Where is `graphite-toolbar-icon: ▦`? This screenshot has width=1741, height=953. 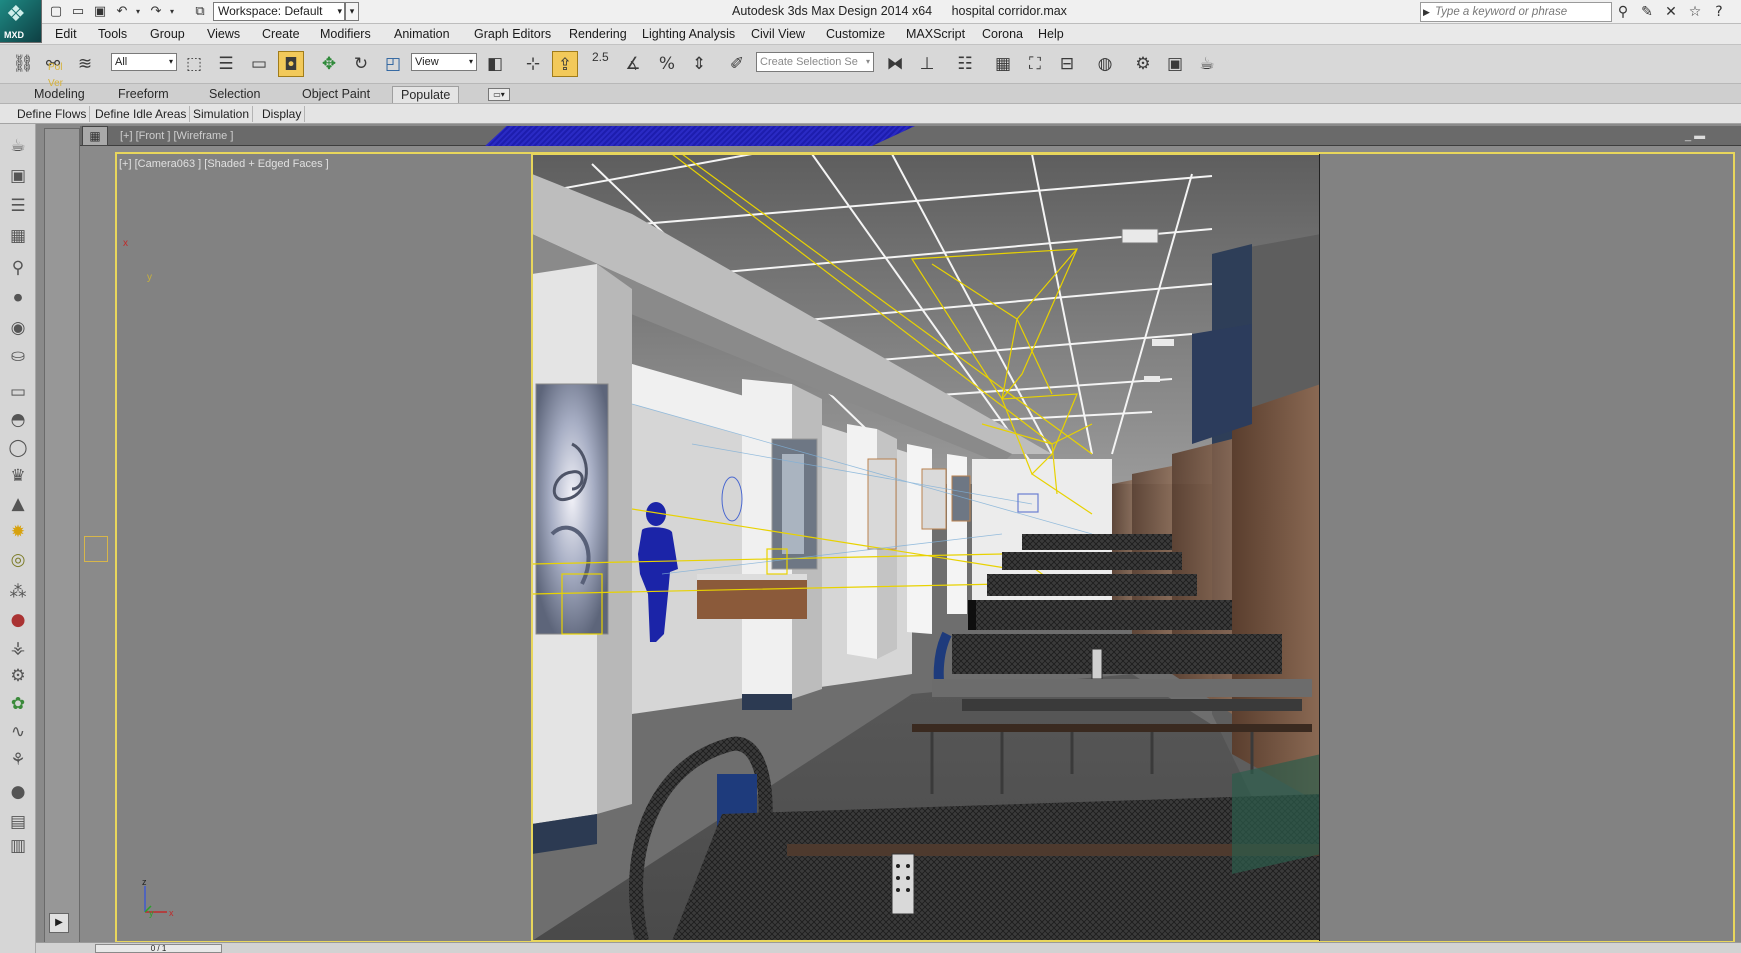
graphite-toolbar-icon: ▦ is located at coordinates (1003, 64).